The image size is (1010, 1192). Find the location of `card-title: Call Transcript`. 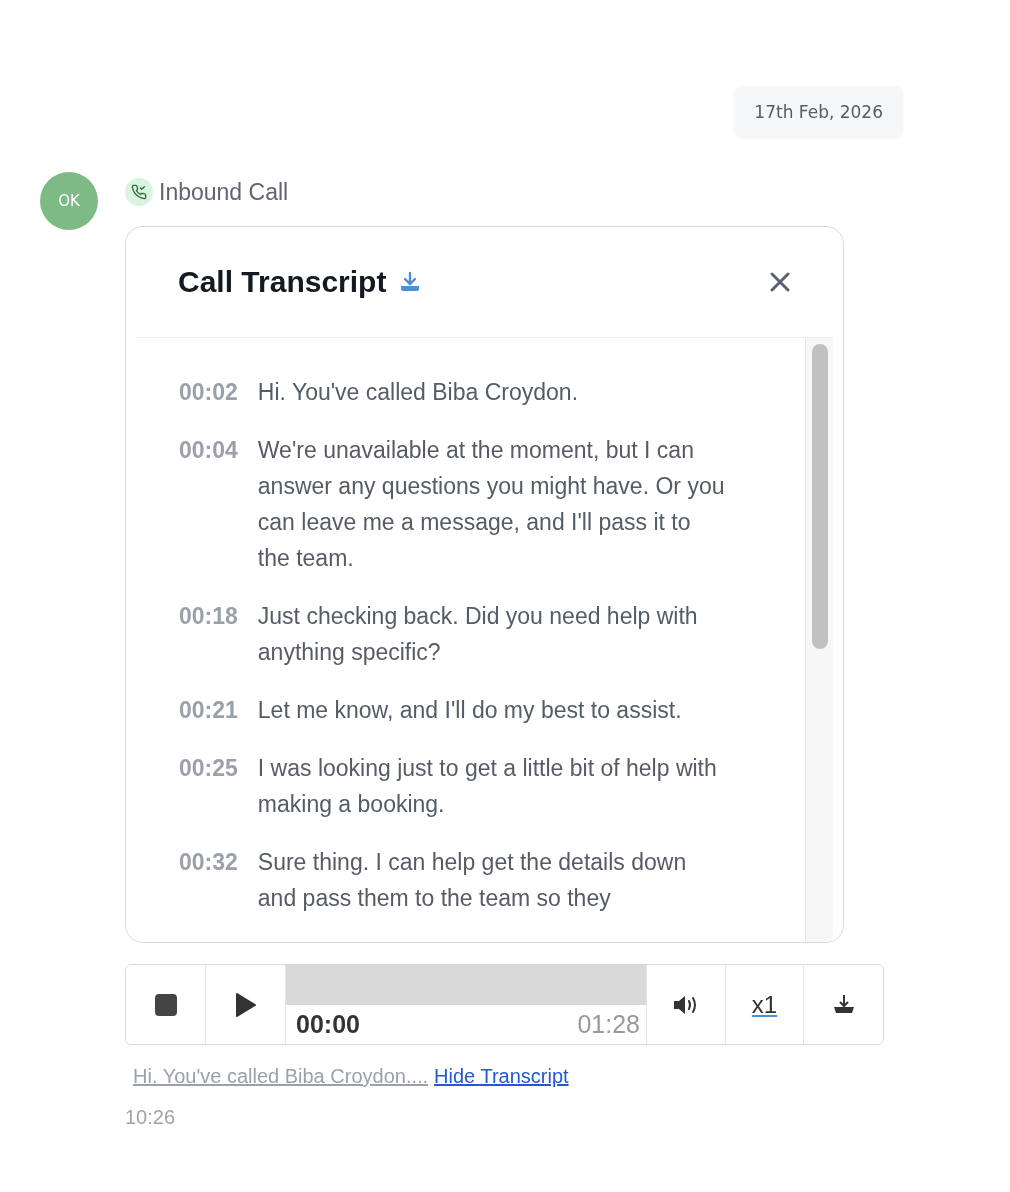

card-title: Call Transcript is located at coordinates (282, 282).